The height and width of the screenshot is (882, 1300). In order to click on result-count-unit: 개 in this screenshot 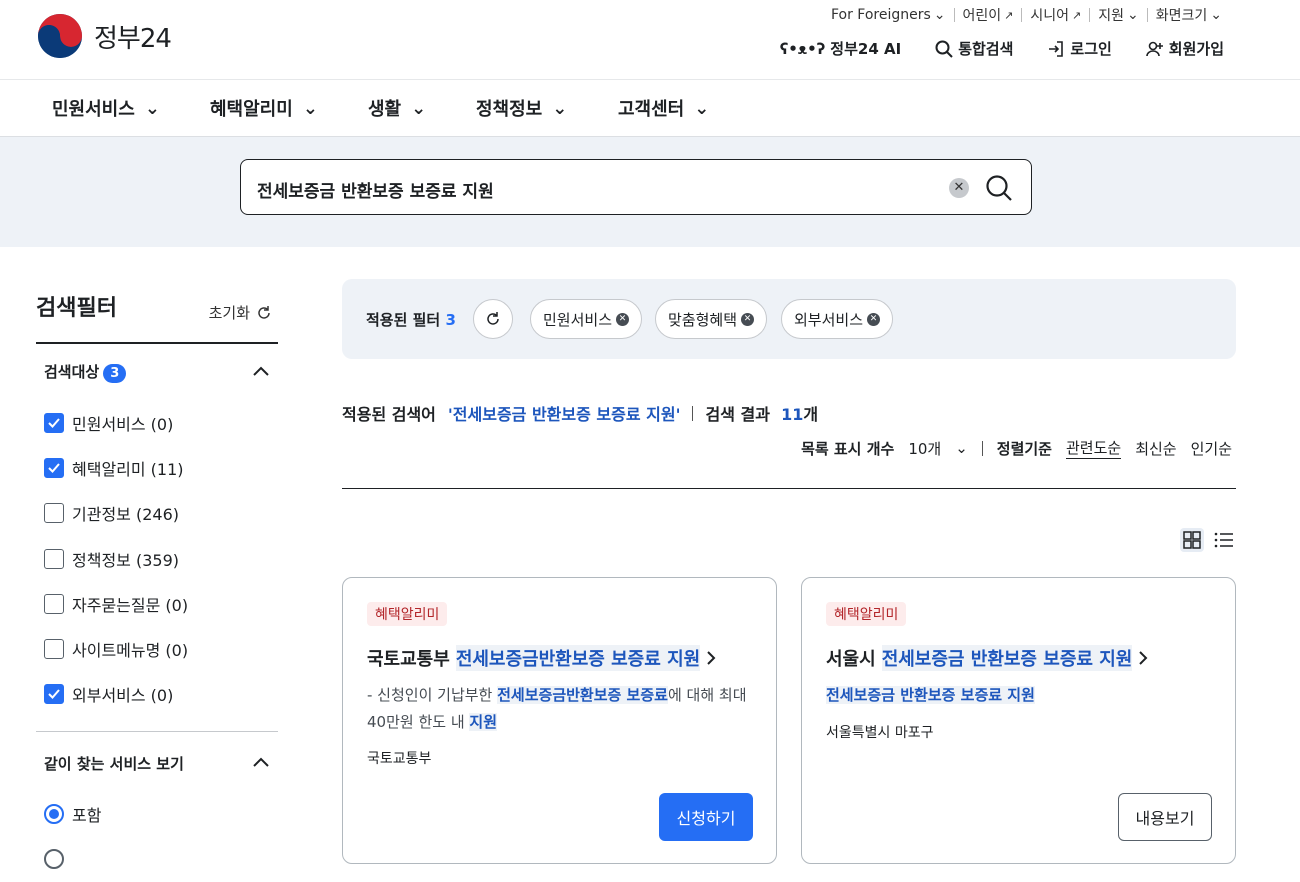, I will do `click(811, 414)`.